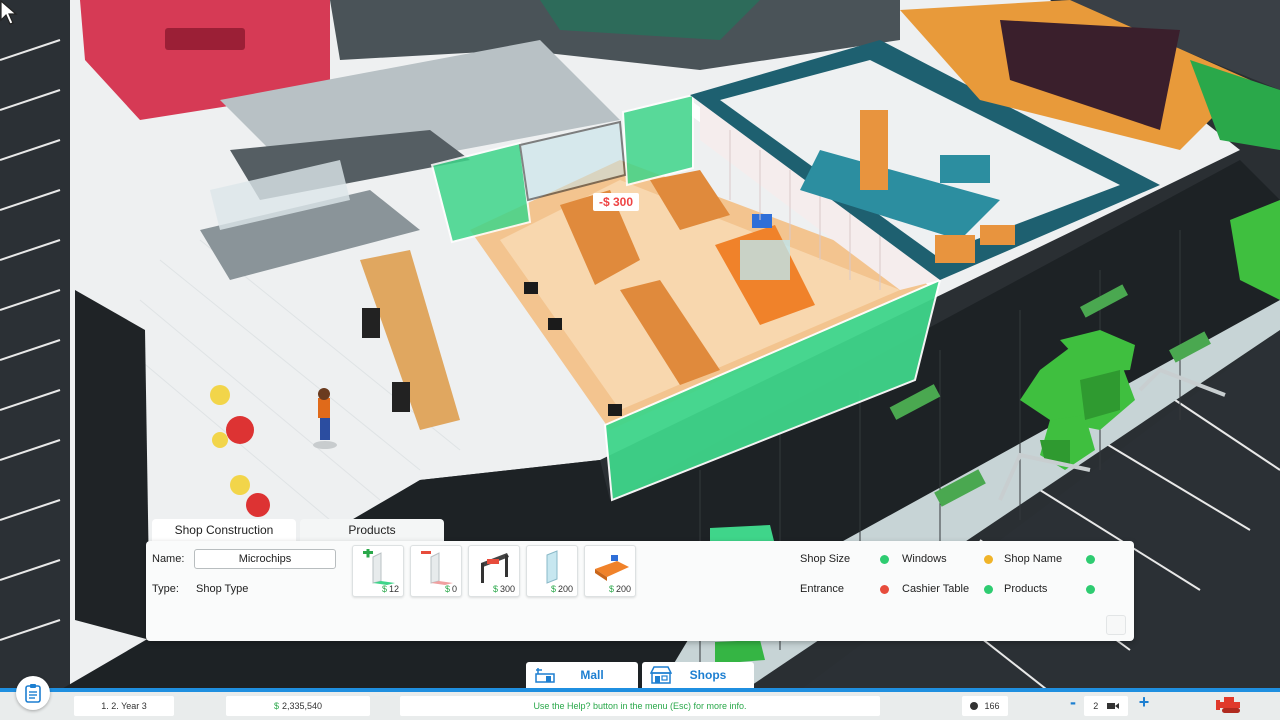 The width and height of the screenshot is (1280, 720). I want to click on panel-collapse-button, so click(1116, 625).